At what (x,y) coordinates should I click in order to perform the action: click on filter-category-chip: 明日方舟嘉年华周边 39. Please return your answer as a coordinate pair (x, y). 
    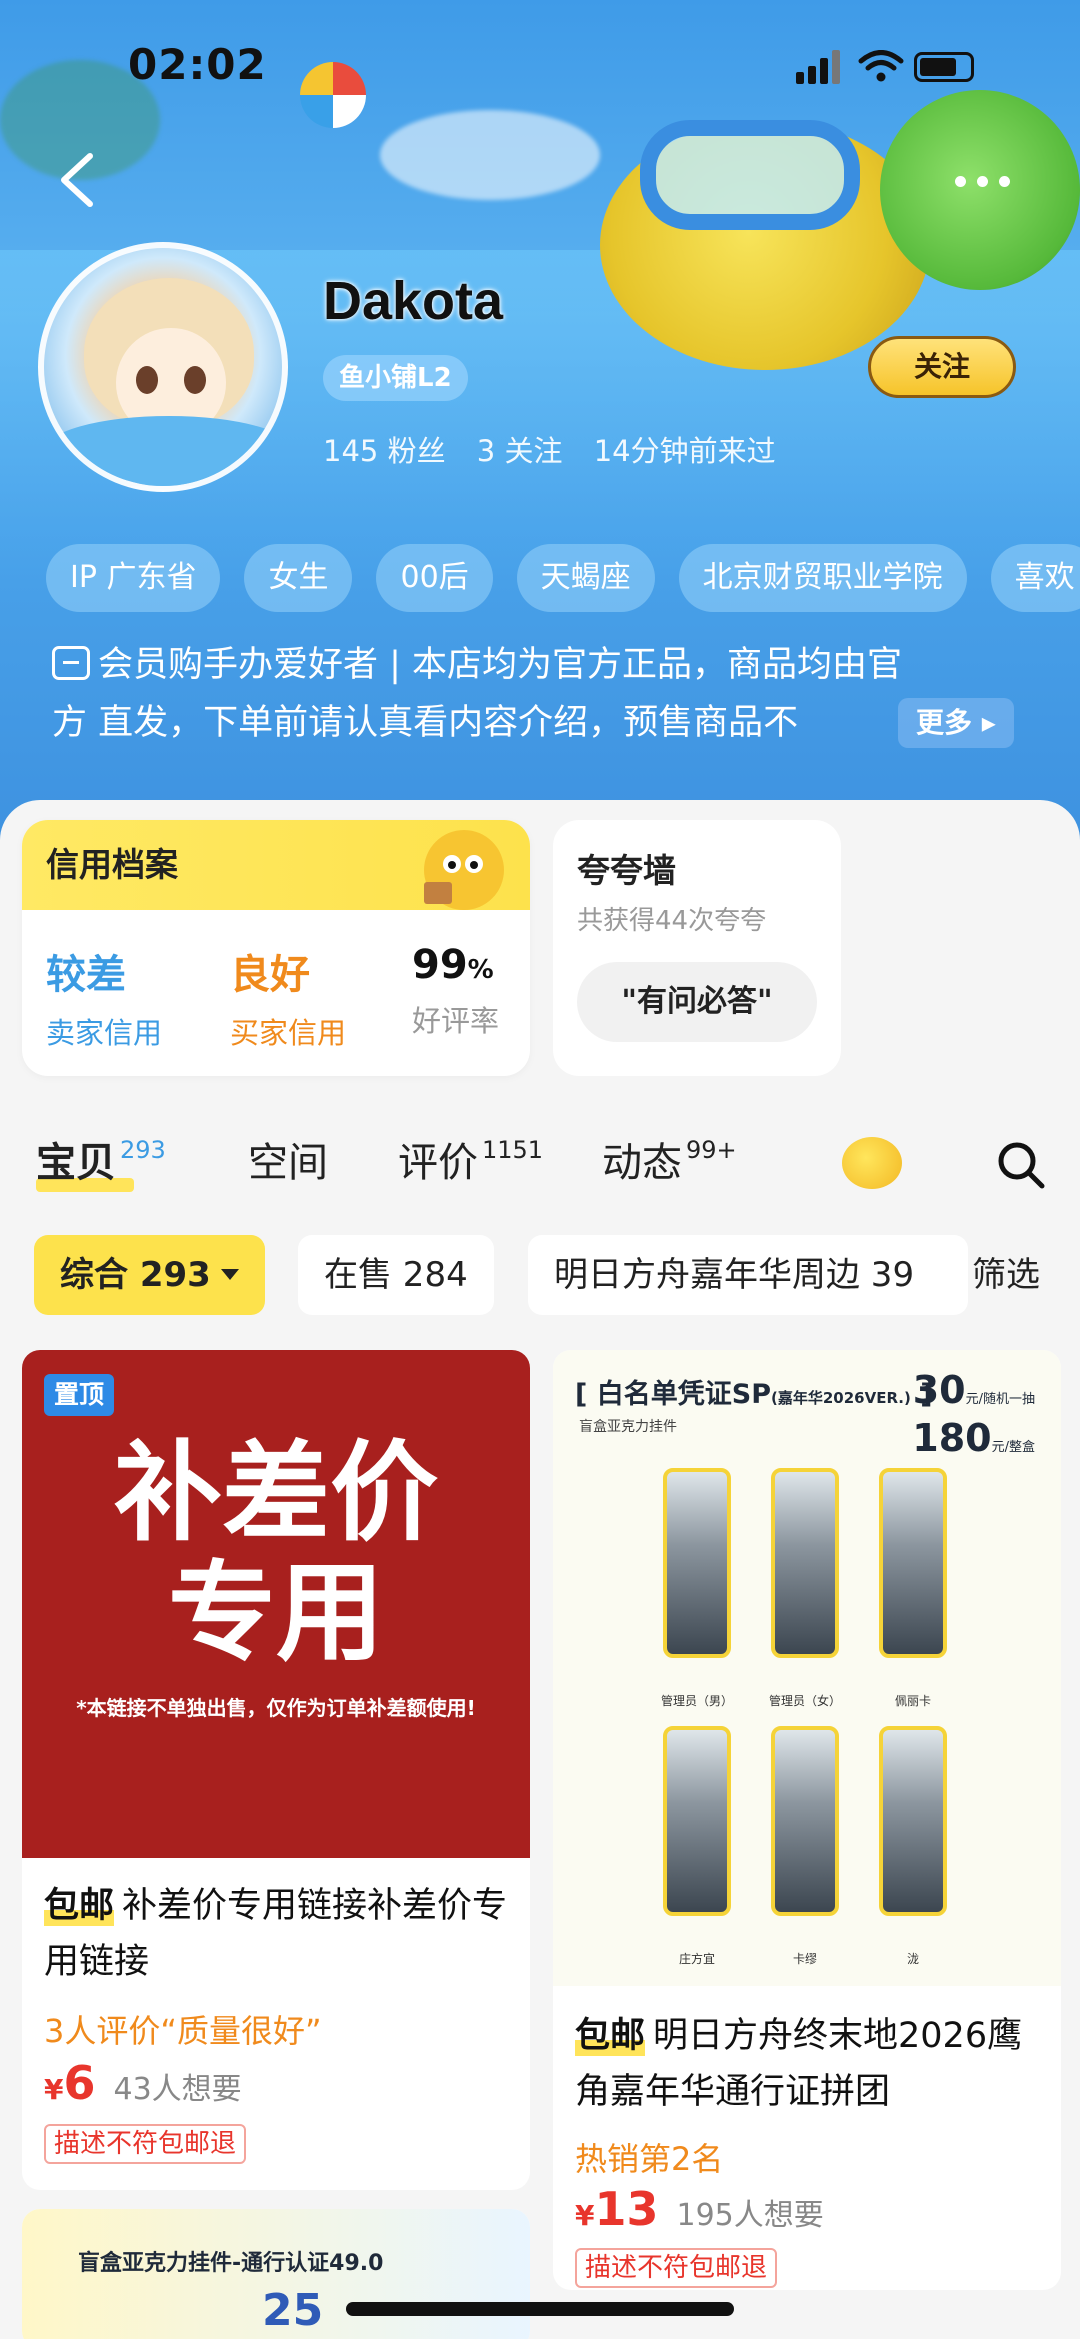
    Looking at the image, I should click on (748, 1275).